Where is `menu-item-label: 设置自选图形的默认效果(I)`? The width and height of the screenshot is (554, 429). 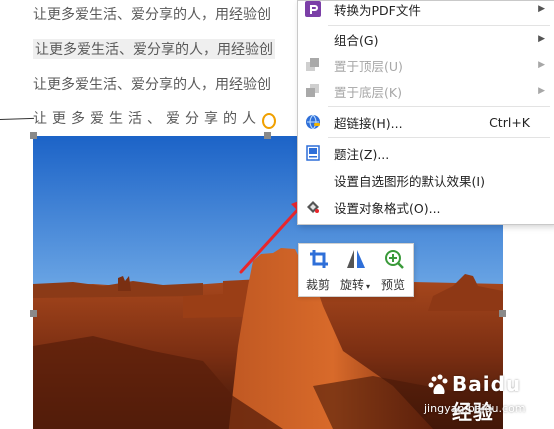
menu-item-label: 设置自选图形的默认效果(I) is located at coordinates (409, 181).